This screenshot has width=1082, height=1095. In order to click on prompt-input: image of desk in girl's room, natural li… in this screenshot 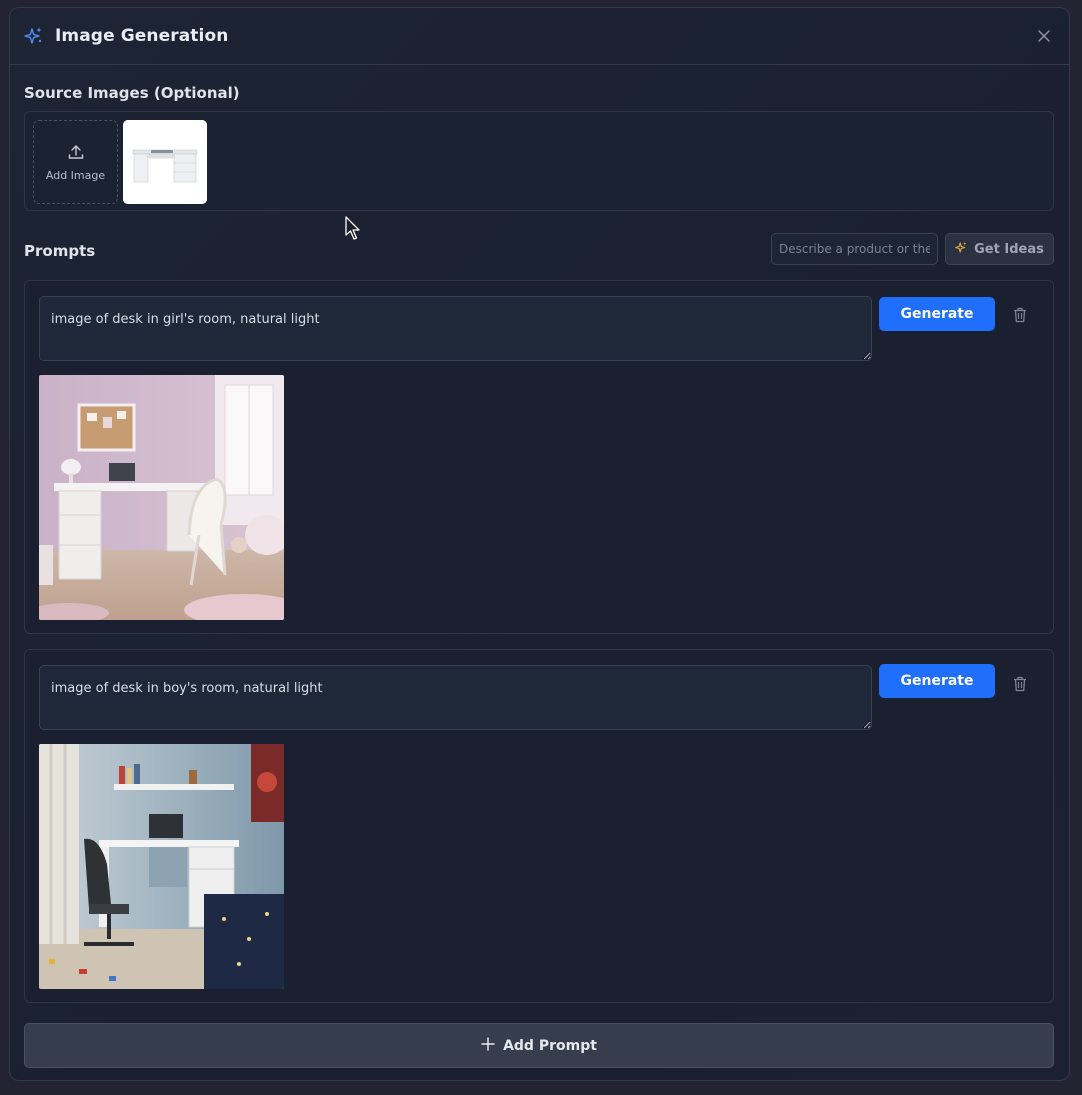, I will do `click(455, 328)`.